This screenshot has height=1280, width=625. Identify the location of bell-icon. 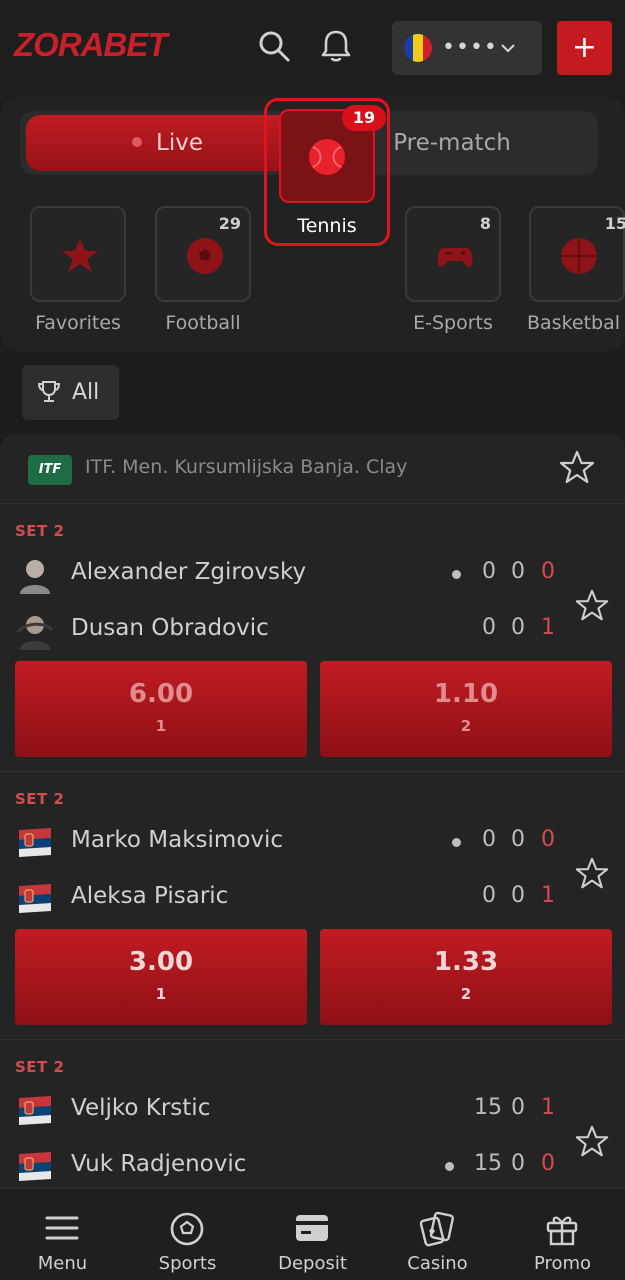
(336, 46).